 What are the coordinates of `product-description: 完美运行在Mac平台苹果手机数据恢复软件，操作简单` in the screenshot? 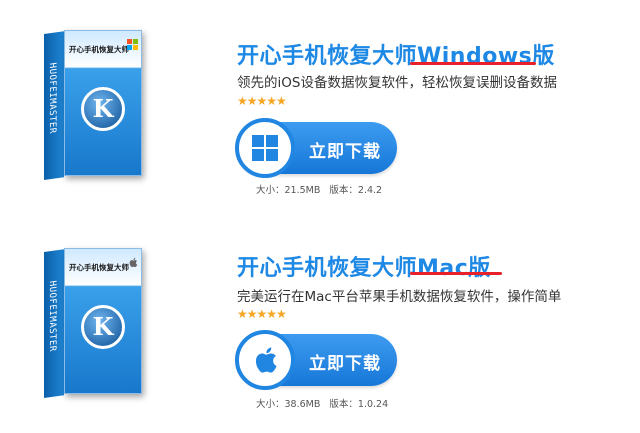 It's located at (399, 297).